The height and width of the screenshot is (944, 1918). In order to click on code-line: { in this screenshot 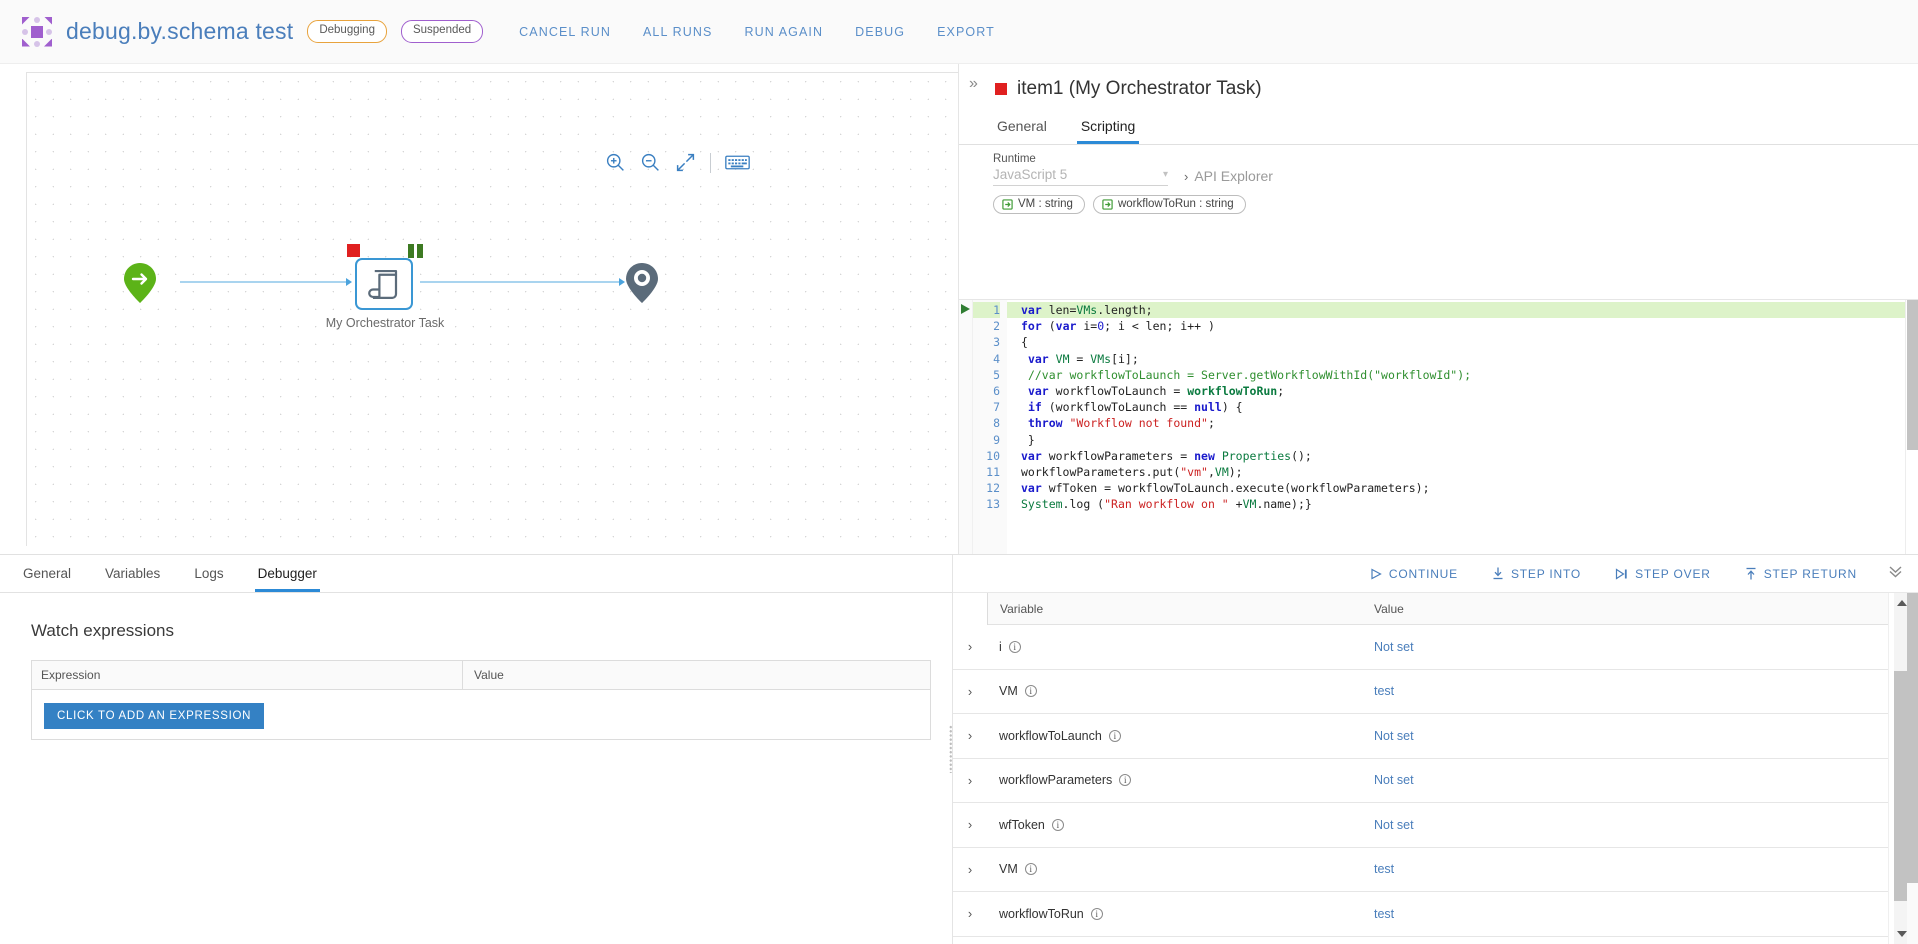, I will do `click(1456, 342)`.